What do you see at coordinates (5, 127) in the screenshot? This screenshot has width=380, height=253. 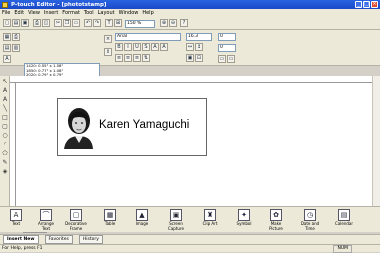 I see `rounded-rect-icon: ▢` at bounding box center [5, 127].